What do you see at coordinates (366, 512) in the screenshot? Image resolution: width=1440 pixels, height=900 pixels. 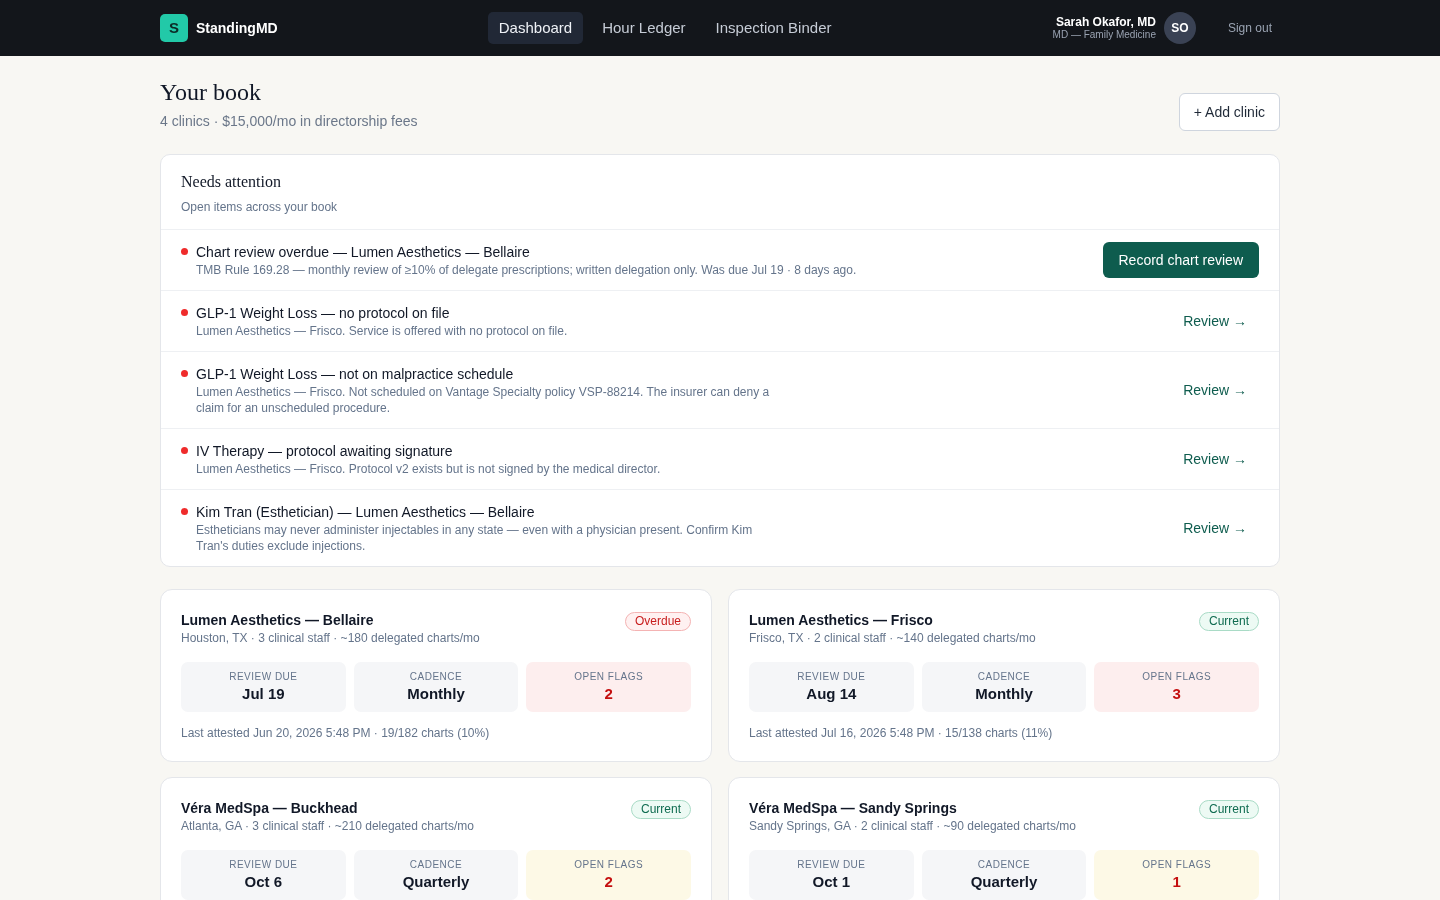 I see `alert-title: Kim Tran (Esthetician) — Lumen Aesthetics — Bellaire` at bounding box center [366, 512].